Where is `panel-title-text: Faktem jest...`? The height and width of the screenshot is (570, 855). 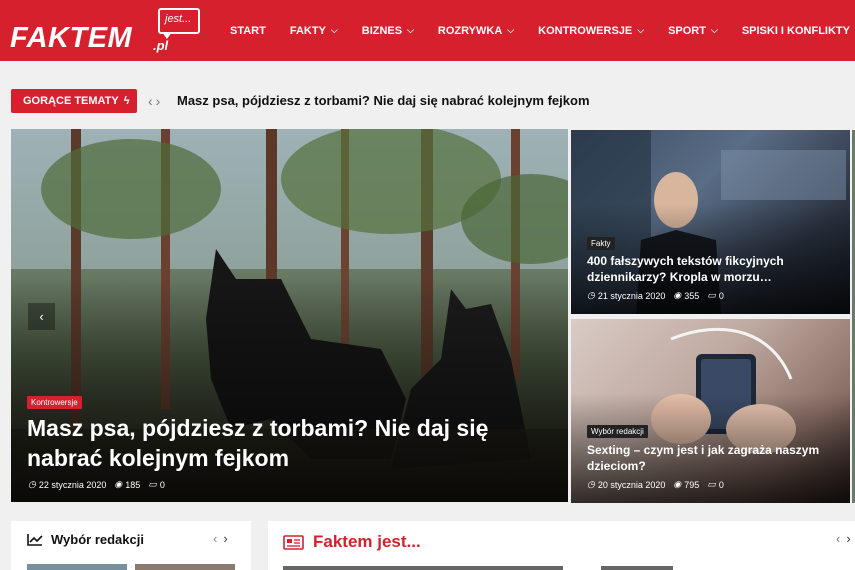 panel-title-text: Faktem jest... is located at coordinates (367, 541).